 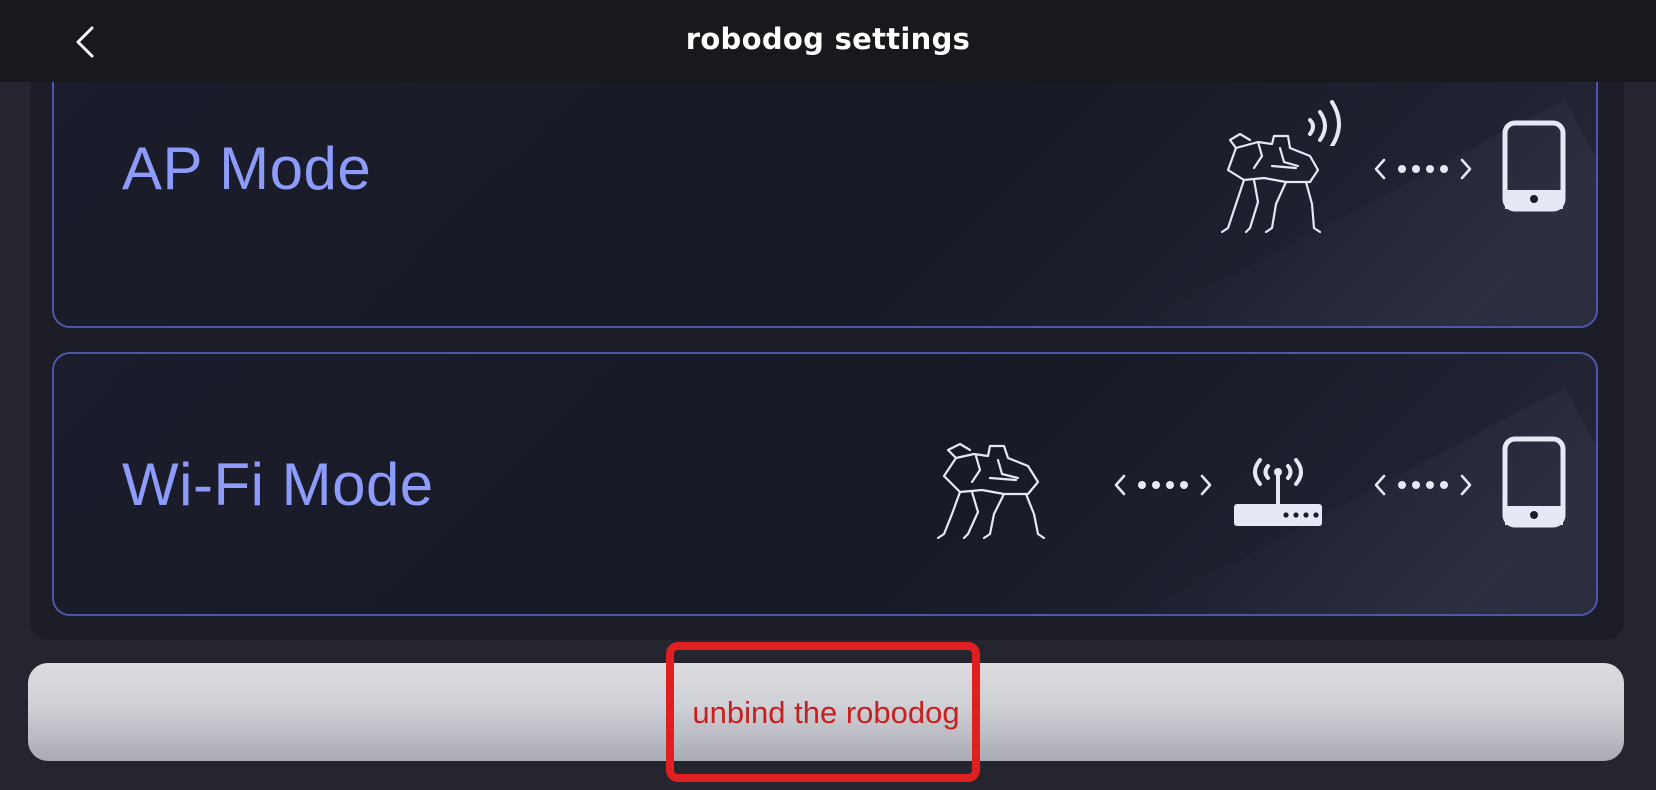 I want to click on robot-dog-icon, so click(x=991, y=491).